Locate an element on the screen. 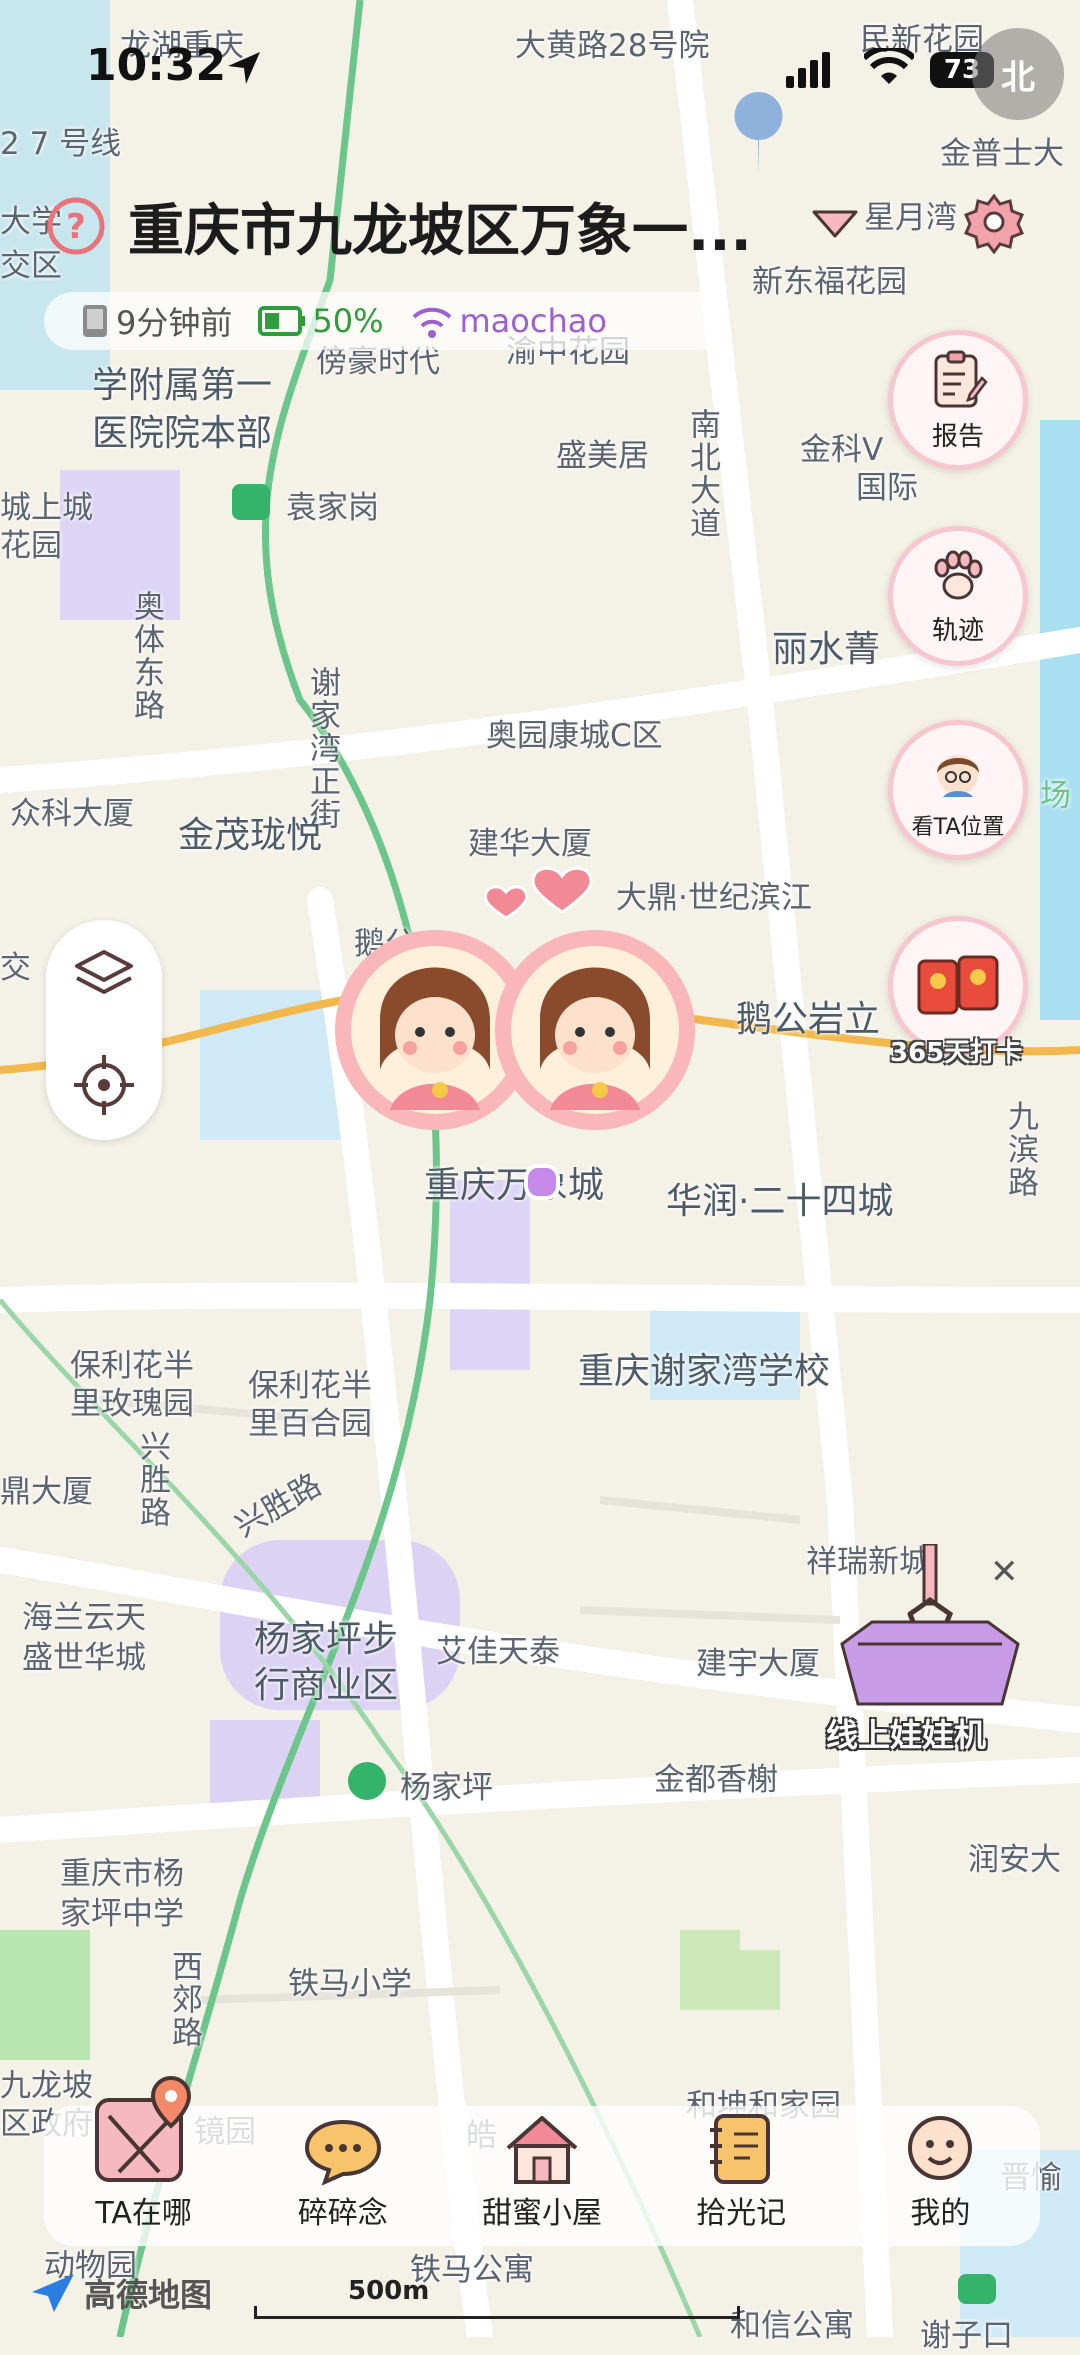  map-label: 奥园康城C区 is located at coordinates (574, 736).